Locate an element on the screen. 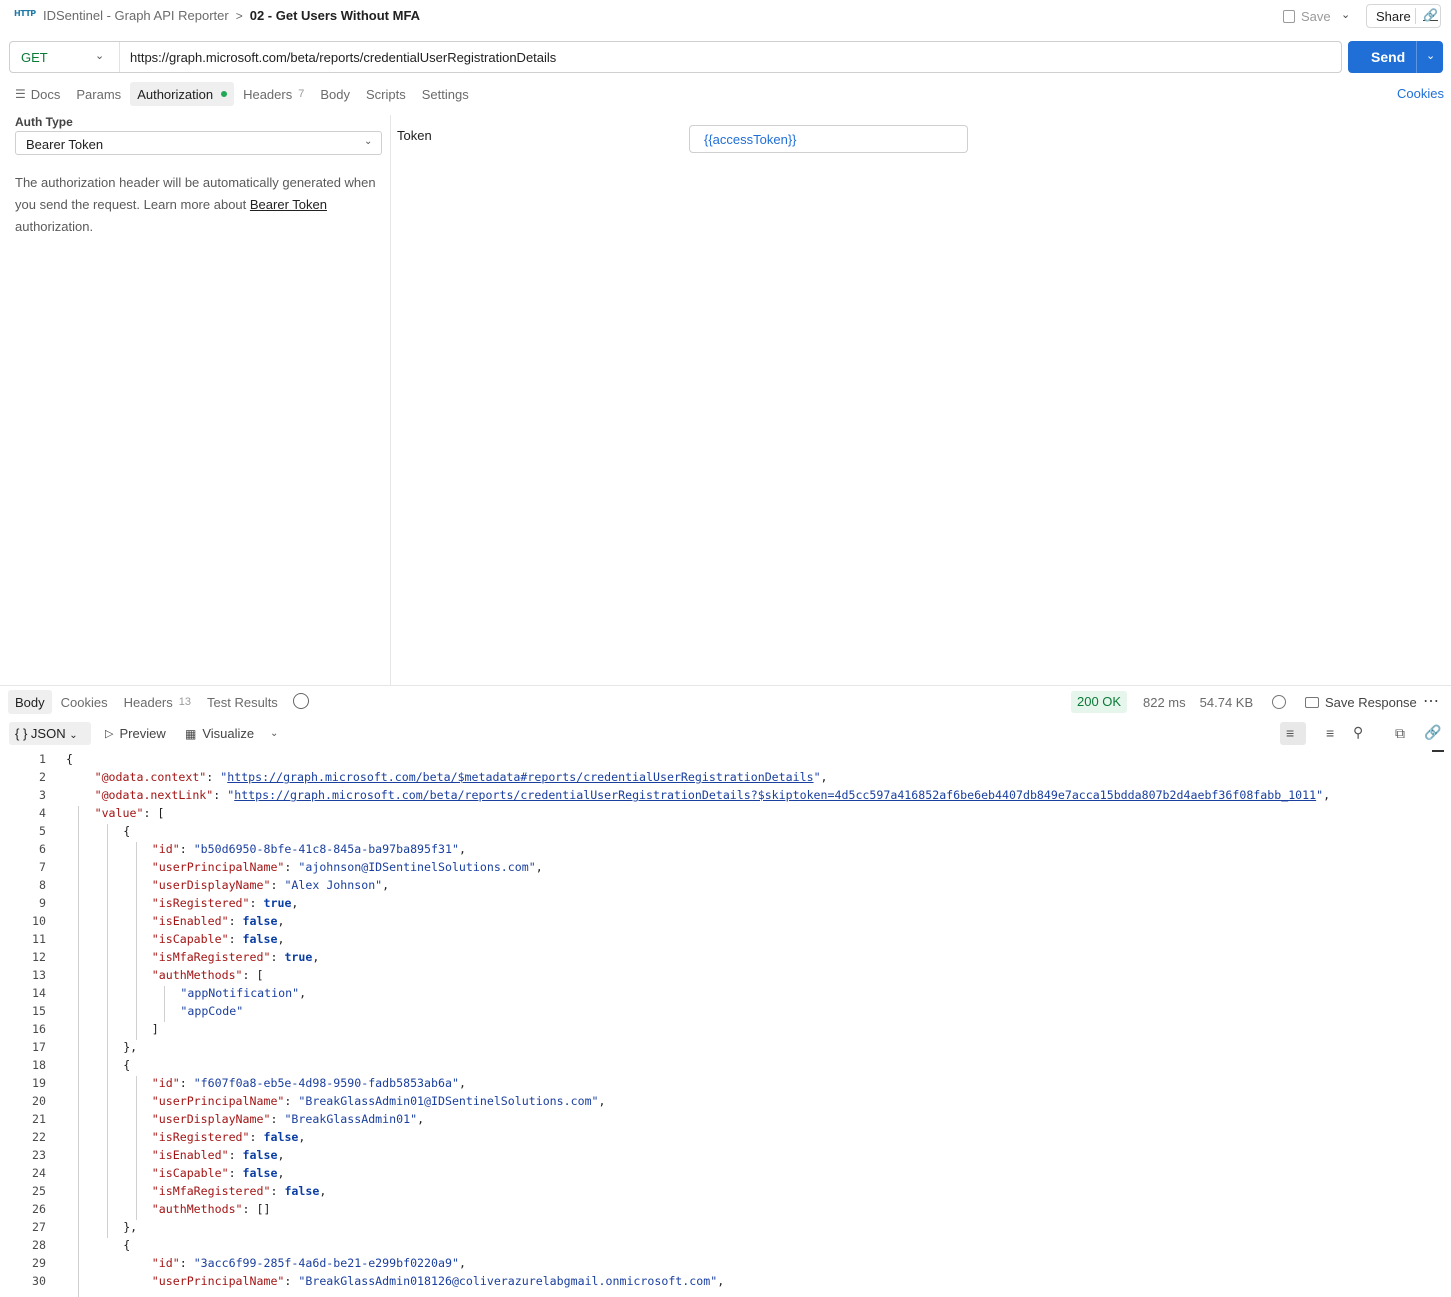  tab-label: Settings is located at coordinates (445, 94).